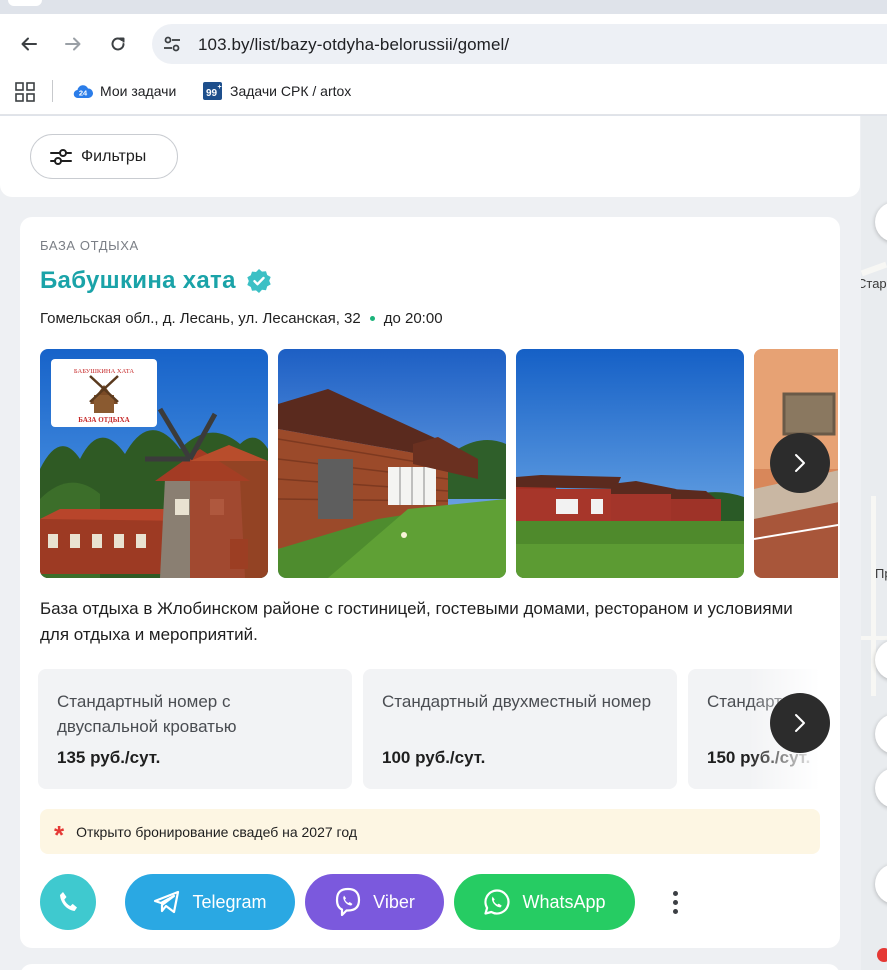 The image size is (887, 970). What do you see at coordinates (25, 3) in the screenshot?
I see `active-tab` at bounding box center [25, 3].